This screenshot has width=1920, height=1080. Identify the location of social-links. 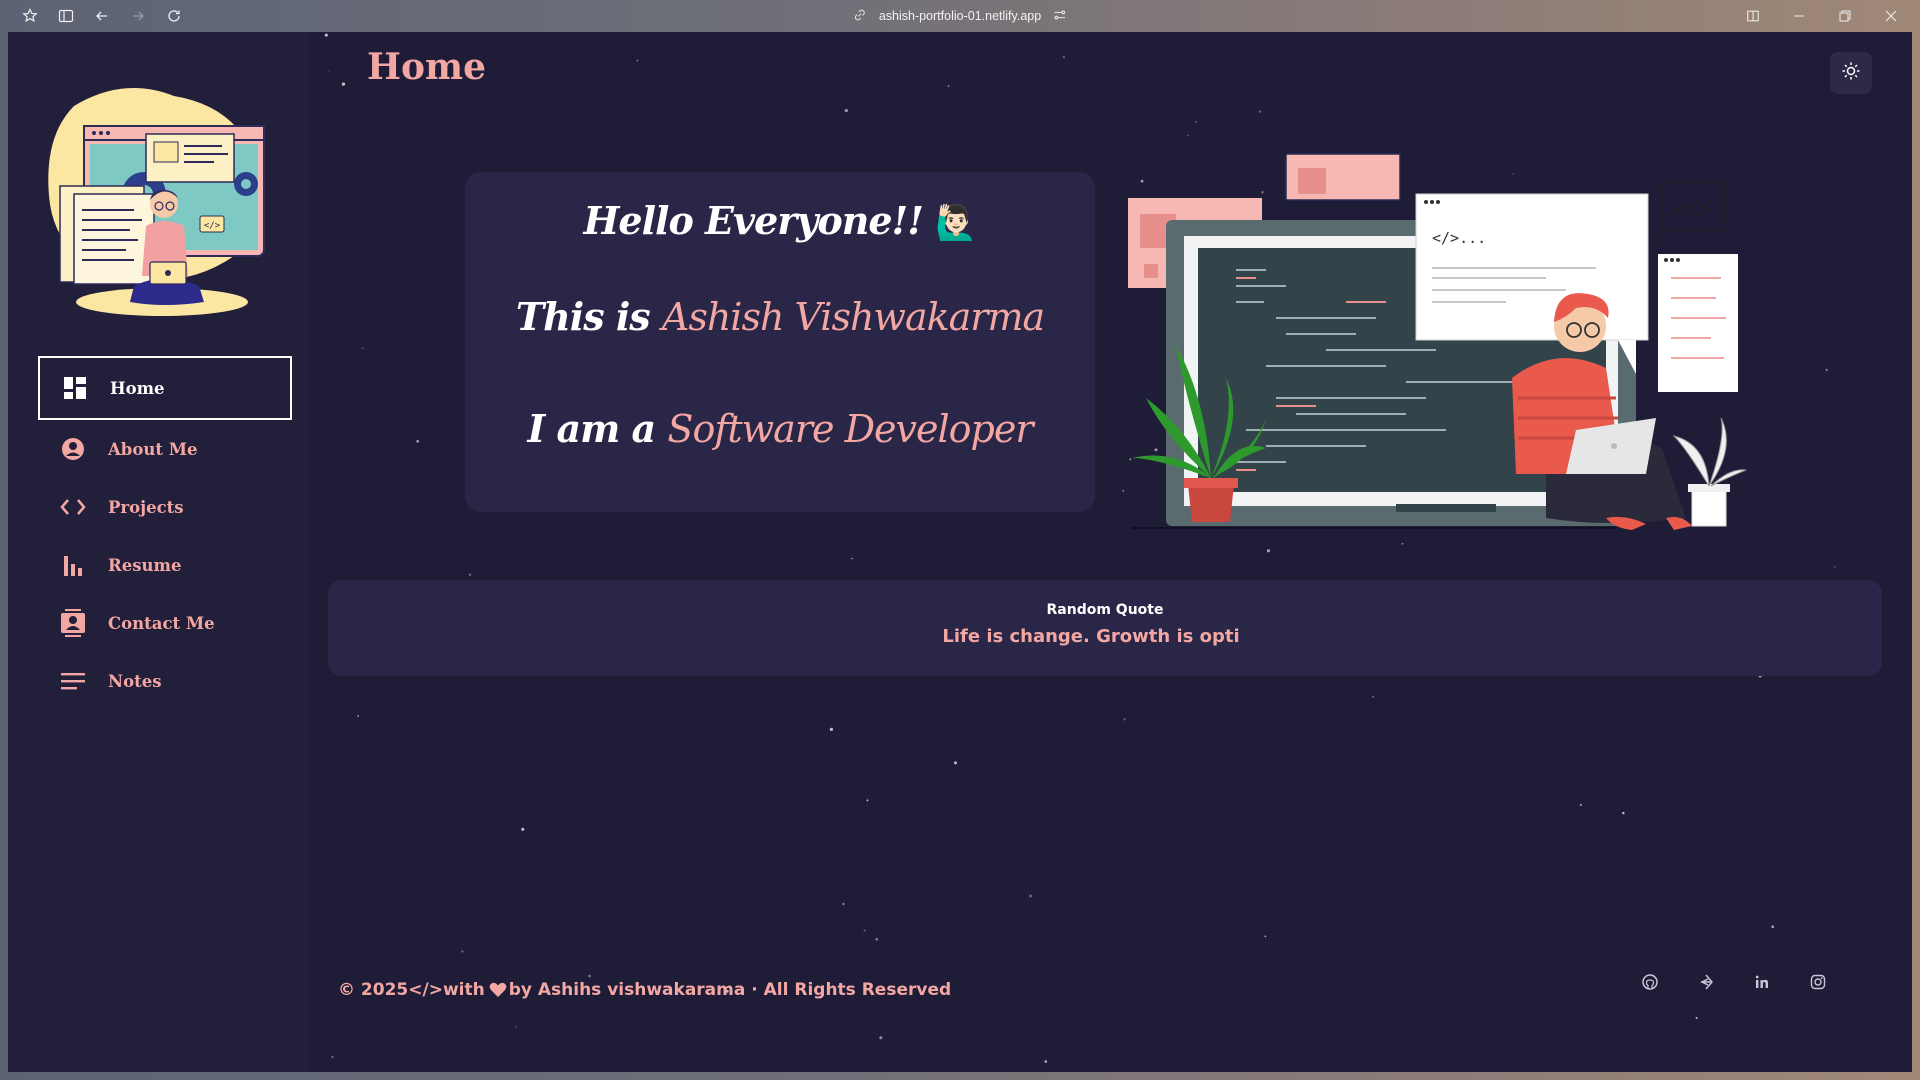
(1734, 982).